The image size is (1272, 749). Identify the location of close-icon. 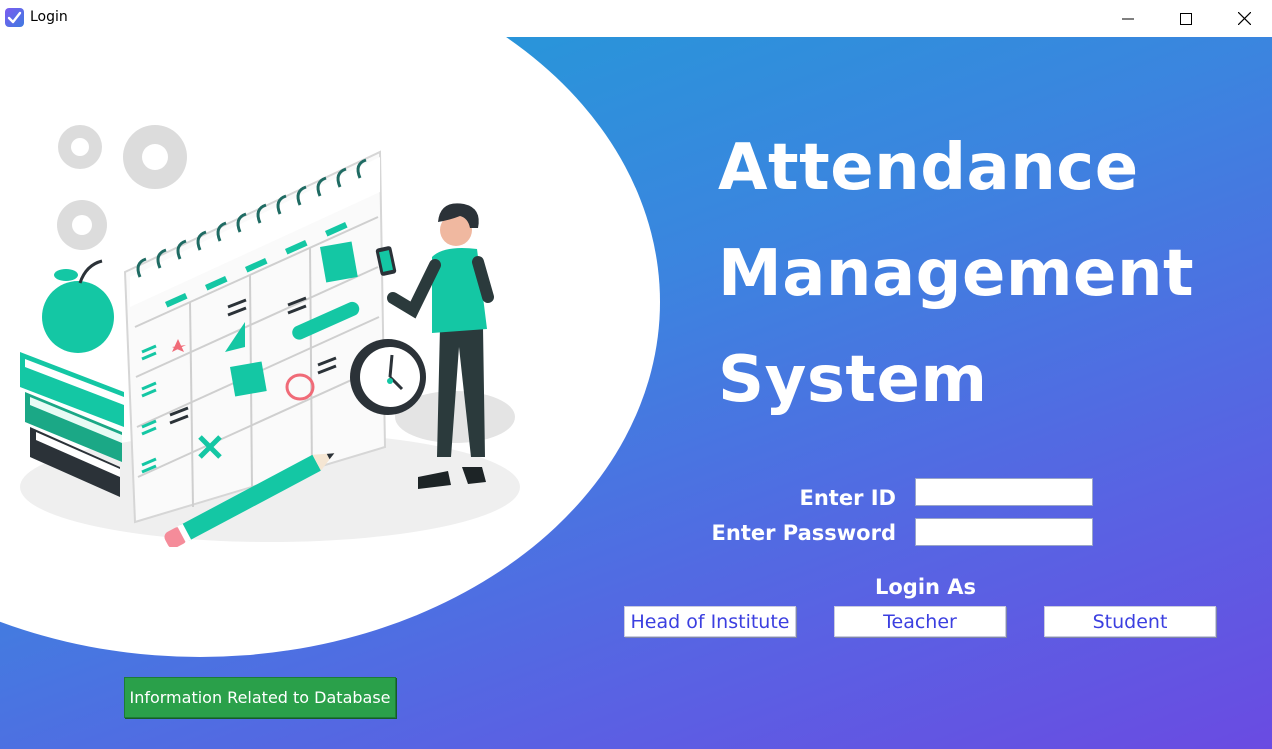
(1244, 18).